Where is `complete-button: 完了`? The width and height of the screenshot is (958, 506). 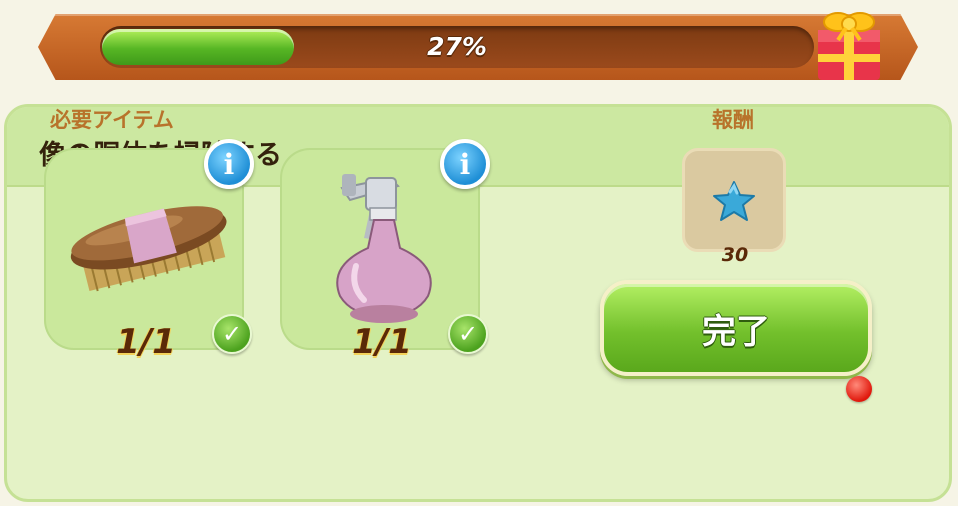 complete-button: 完了 is located at coordinates (736, 328).